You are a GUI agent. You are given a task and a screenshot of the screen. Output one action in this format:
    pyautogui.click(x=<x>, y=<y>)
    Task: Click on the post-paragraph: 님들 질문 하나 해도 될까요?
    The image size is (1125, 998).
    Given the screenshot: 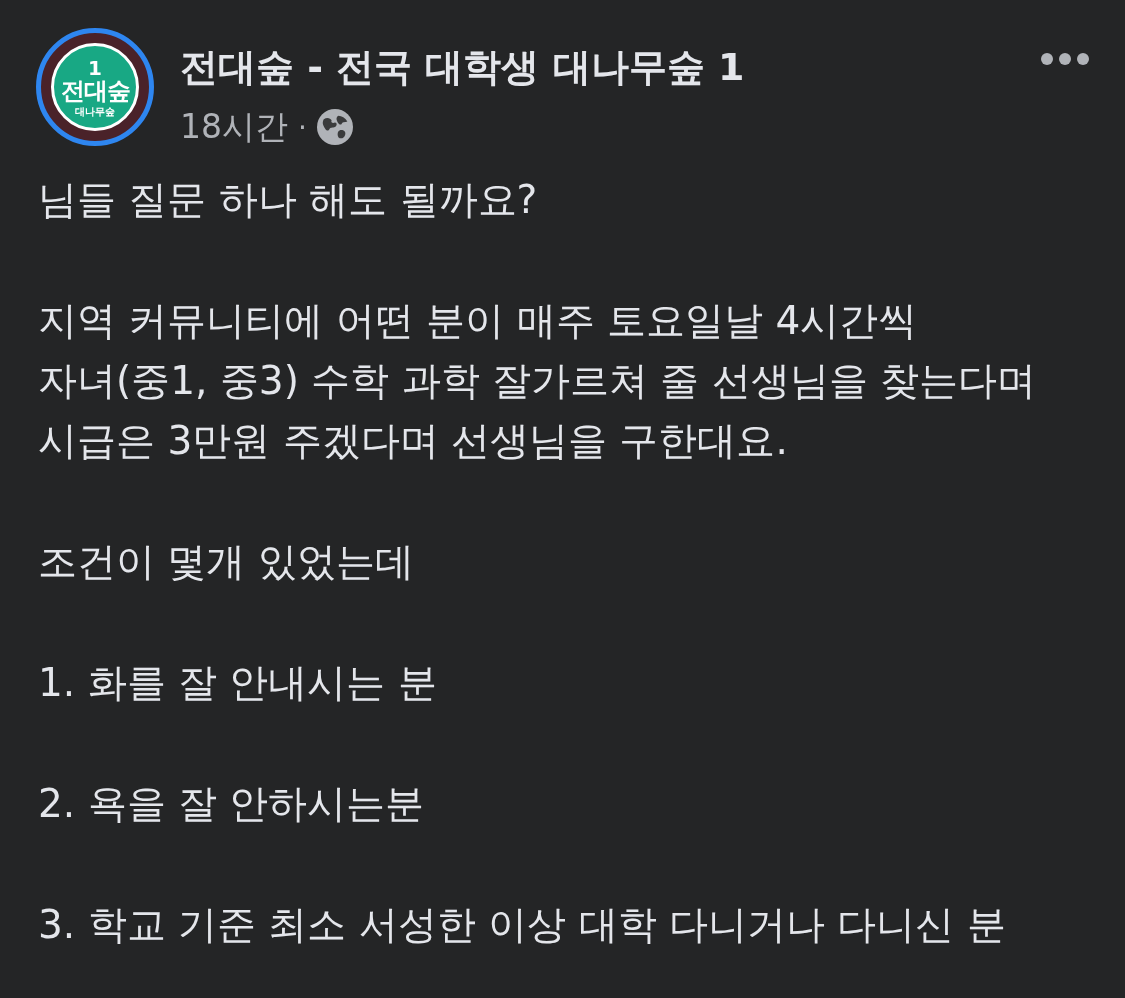 What is the action you would take?
    pyautogui.click(x=288, y=200)
    